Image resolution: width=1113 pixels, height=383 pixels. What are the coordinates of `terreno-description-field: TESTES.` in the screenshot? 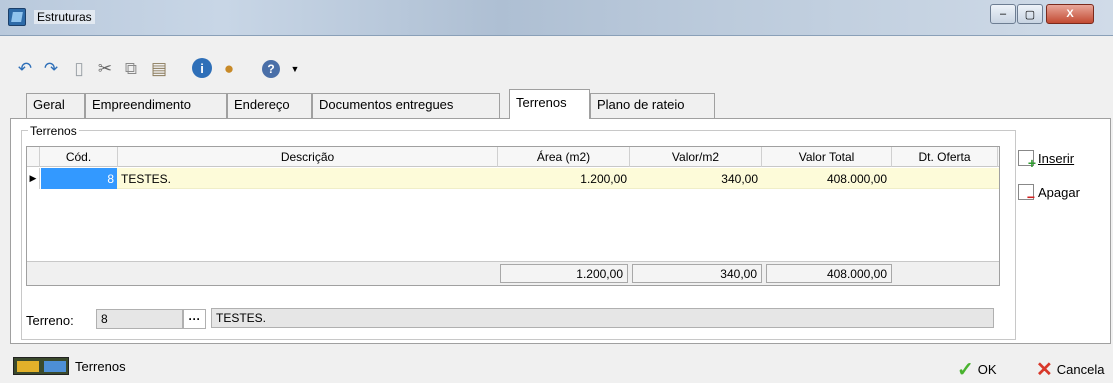 It's located at (602, 318).